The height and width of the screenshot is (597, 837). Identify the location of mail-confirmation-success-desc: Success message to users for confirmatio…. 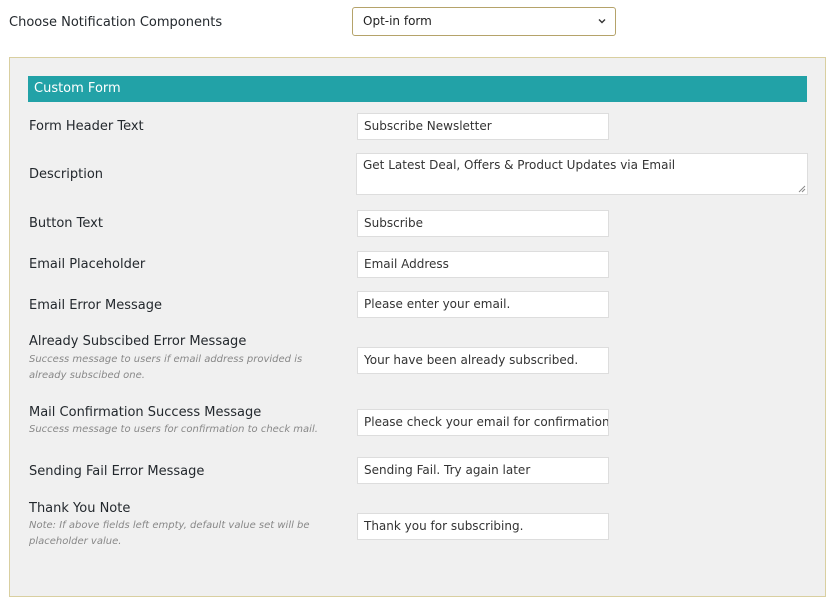
(173, 429).